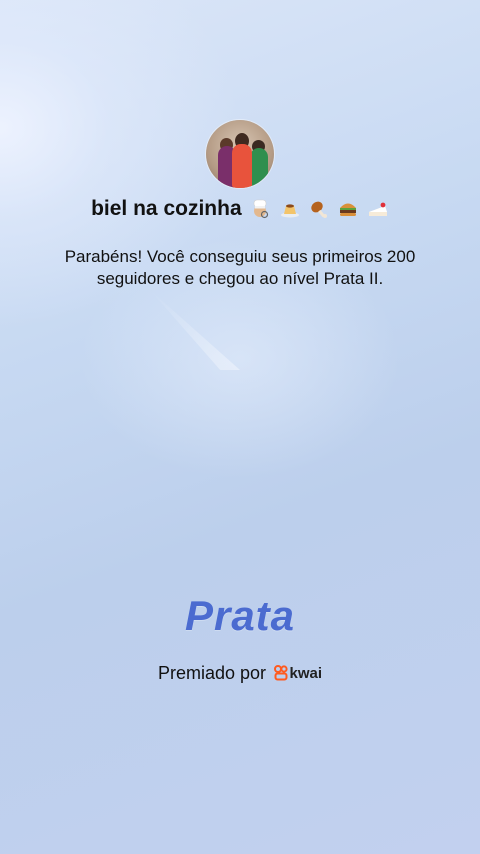 The image size is (480, 854). I want to click on avatar, so click(240, 154).